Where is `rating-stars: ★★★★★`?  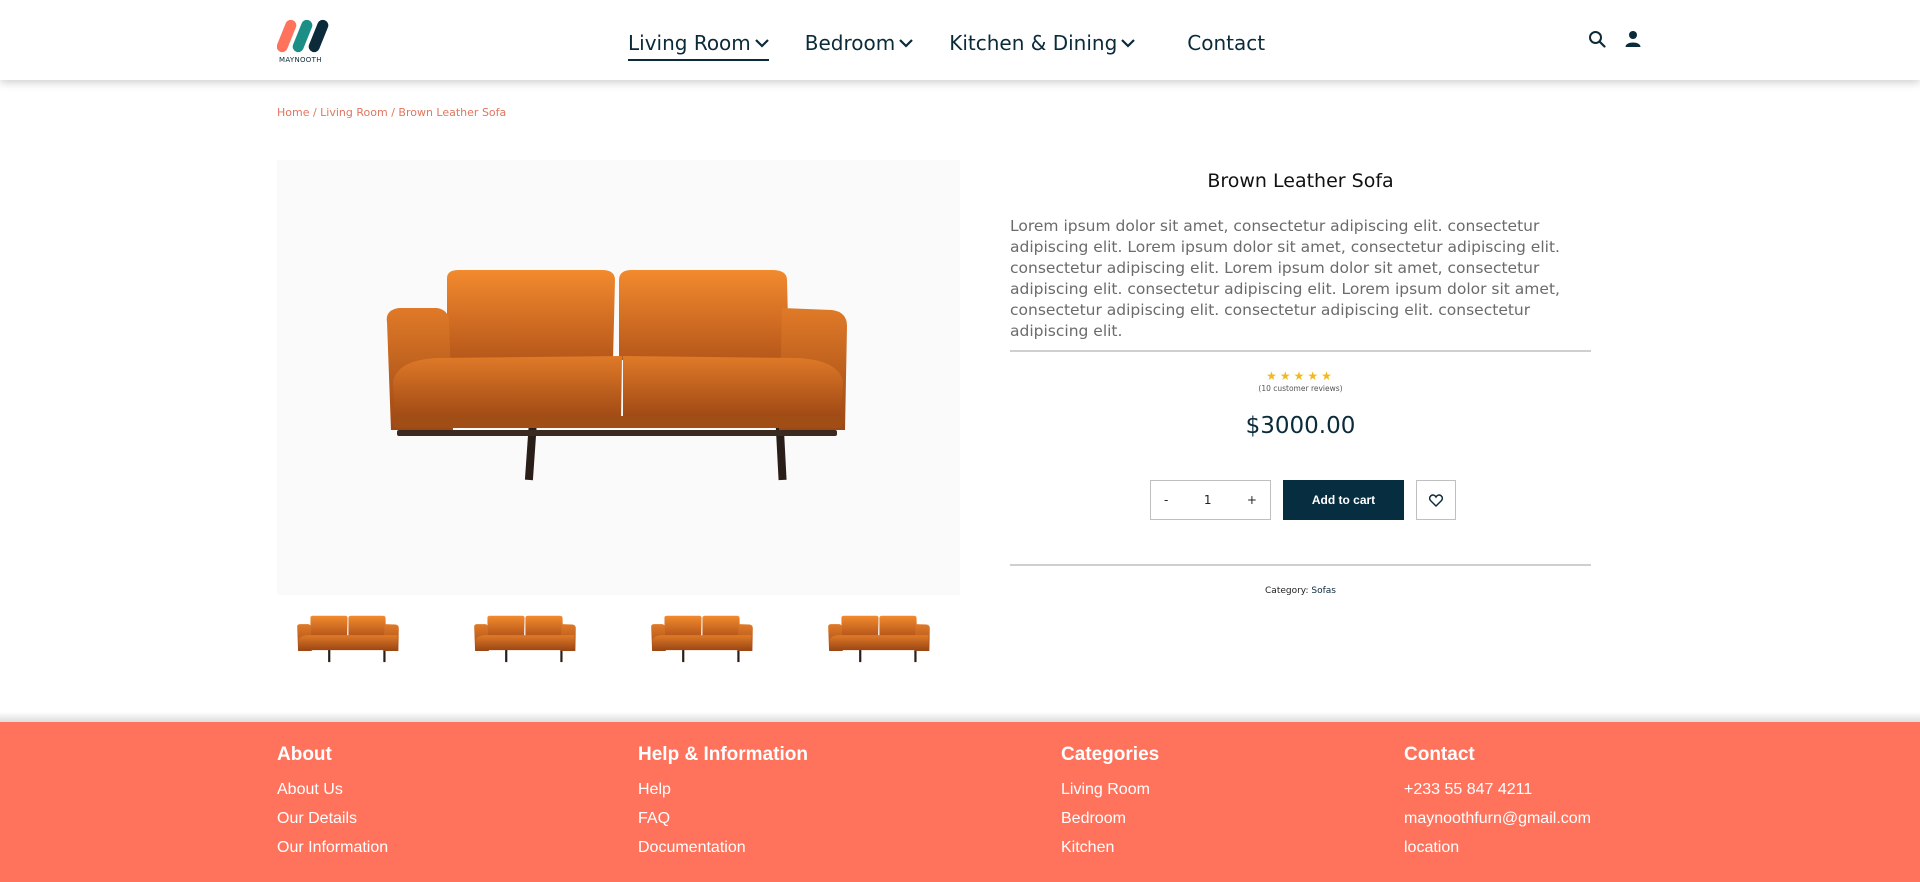 rating-stars: ★★★★★ is located at coordinates (1300, 376).